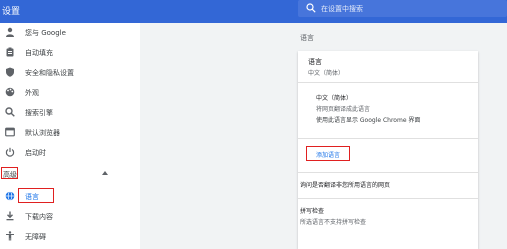 The height and width of the screenshot is (249, 507). What do you see at coordinates (32, 93) in the screenshot?
I see `sidebar-item-label: 外观` at bounding box center [32, 93].